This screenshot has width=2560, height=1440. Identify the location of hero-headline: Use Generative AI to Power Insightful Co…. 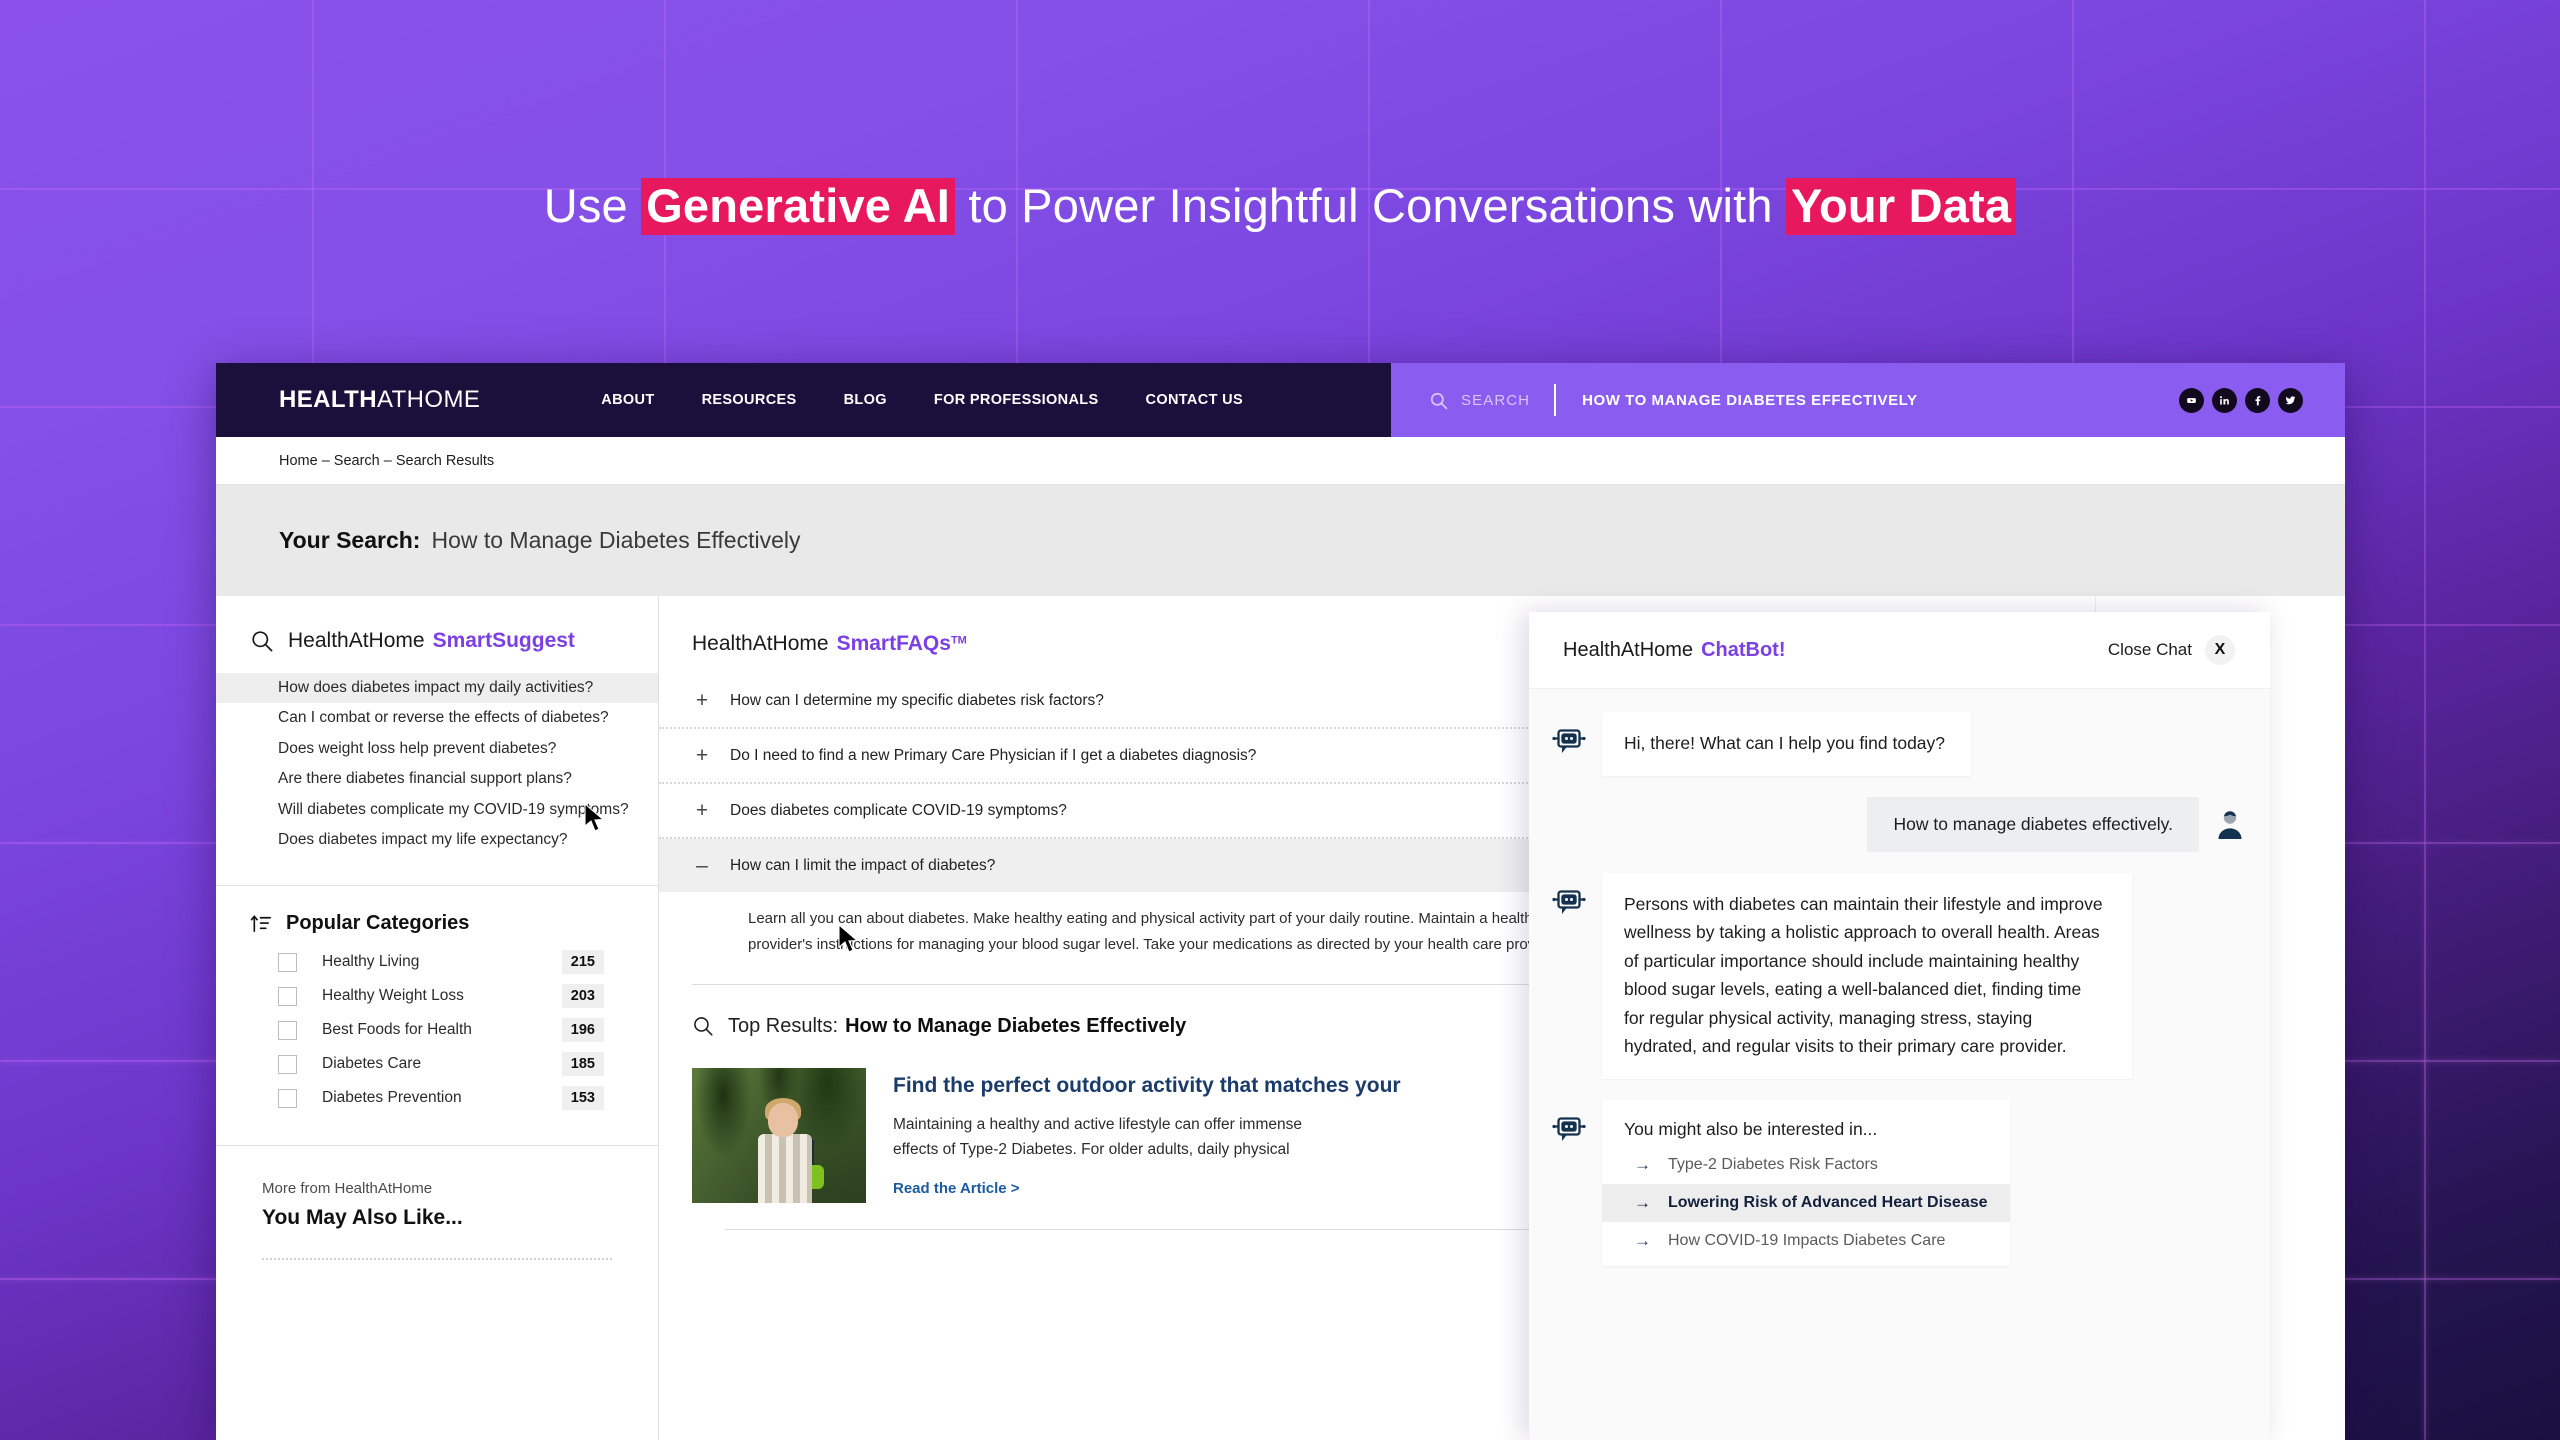
(1280, 206).